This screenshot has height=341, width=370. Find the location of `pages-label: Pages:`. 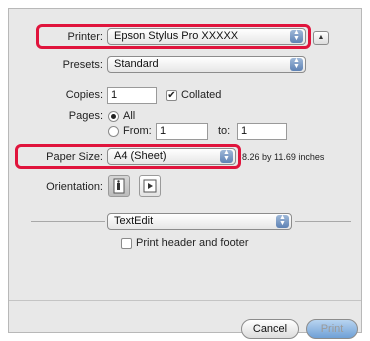

pages-label: Pages: is located at coordinates (85, 116).